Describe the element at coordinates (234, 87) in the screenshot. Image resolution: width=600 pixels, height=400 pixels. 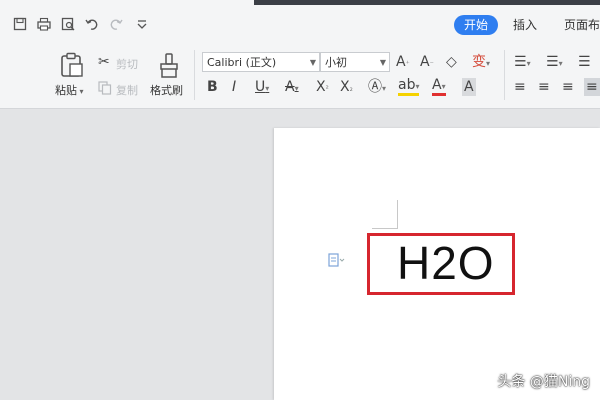
I see `italic-icon: I` at that location.